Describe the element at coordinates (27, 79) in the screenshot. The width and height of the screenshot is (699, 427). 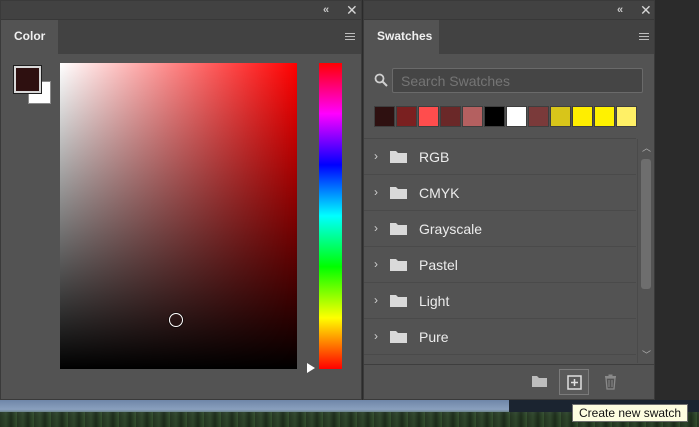
I see `foreground-color-swatch` at that location.